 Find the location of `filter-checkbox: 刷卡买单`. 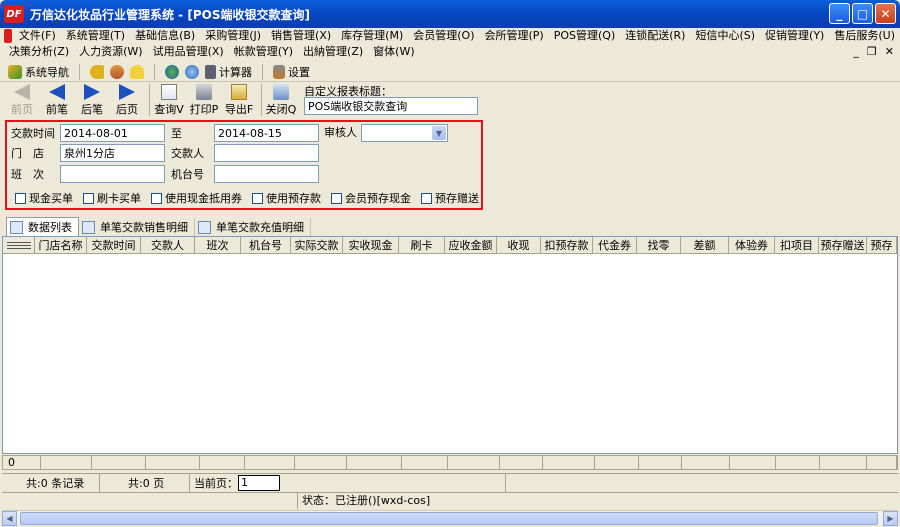

filter-checkbox: 刷卡买单 is located at coordinates (112, 198).